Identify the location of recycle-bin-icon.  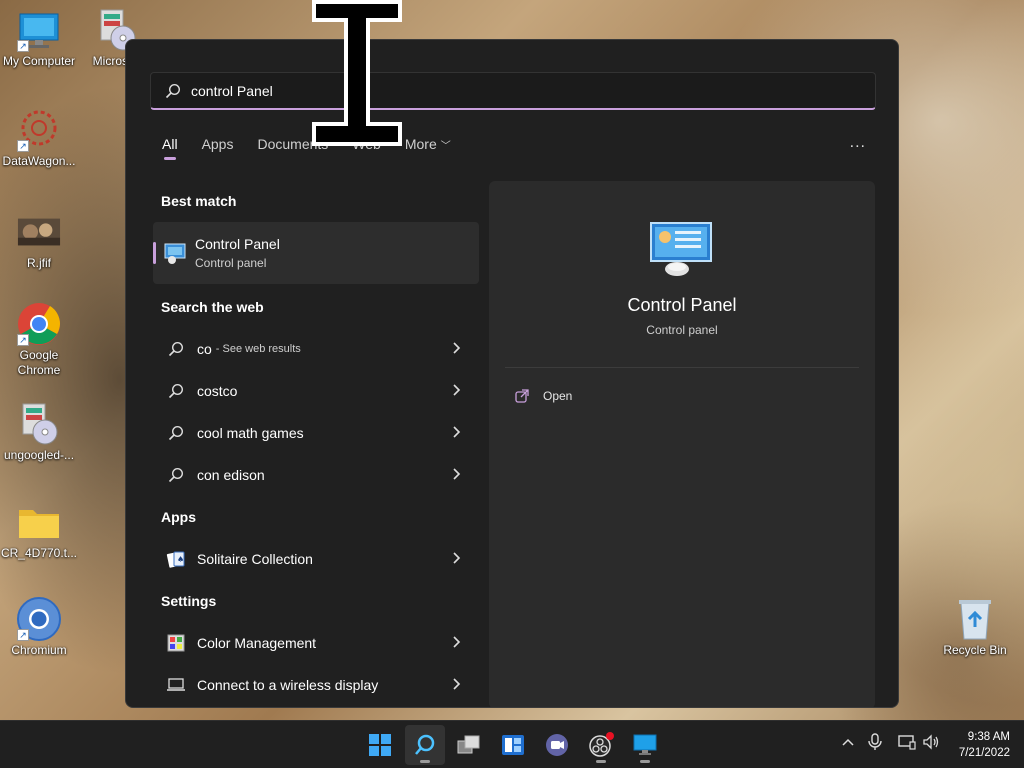
(975, 619).